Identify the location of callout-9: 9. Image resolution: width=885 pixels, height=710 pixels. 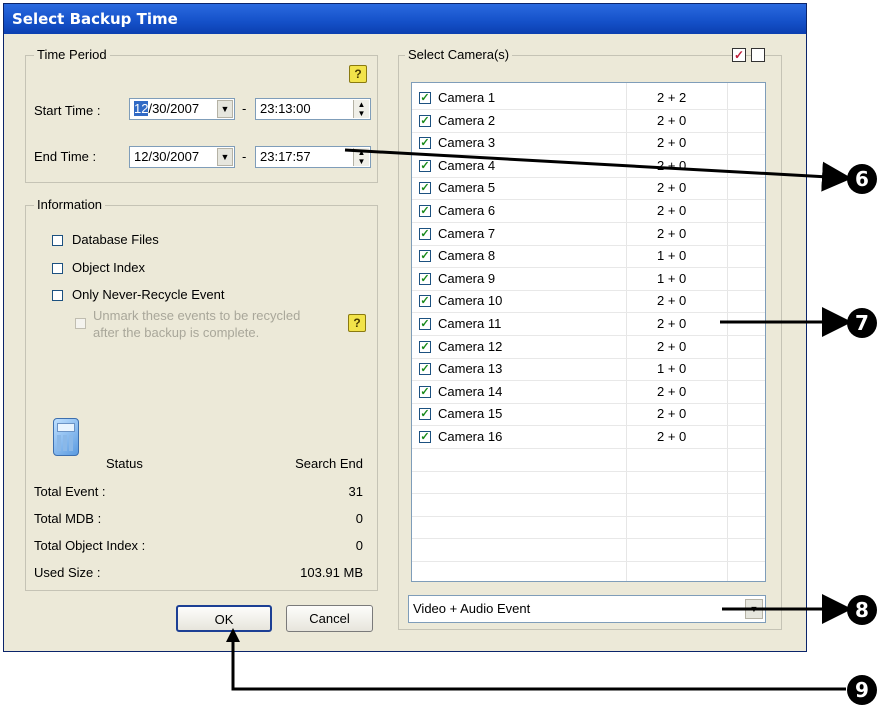
(862, 690).